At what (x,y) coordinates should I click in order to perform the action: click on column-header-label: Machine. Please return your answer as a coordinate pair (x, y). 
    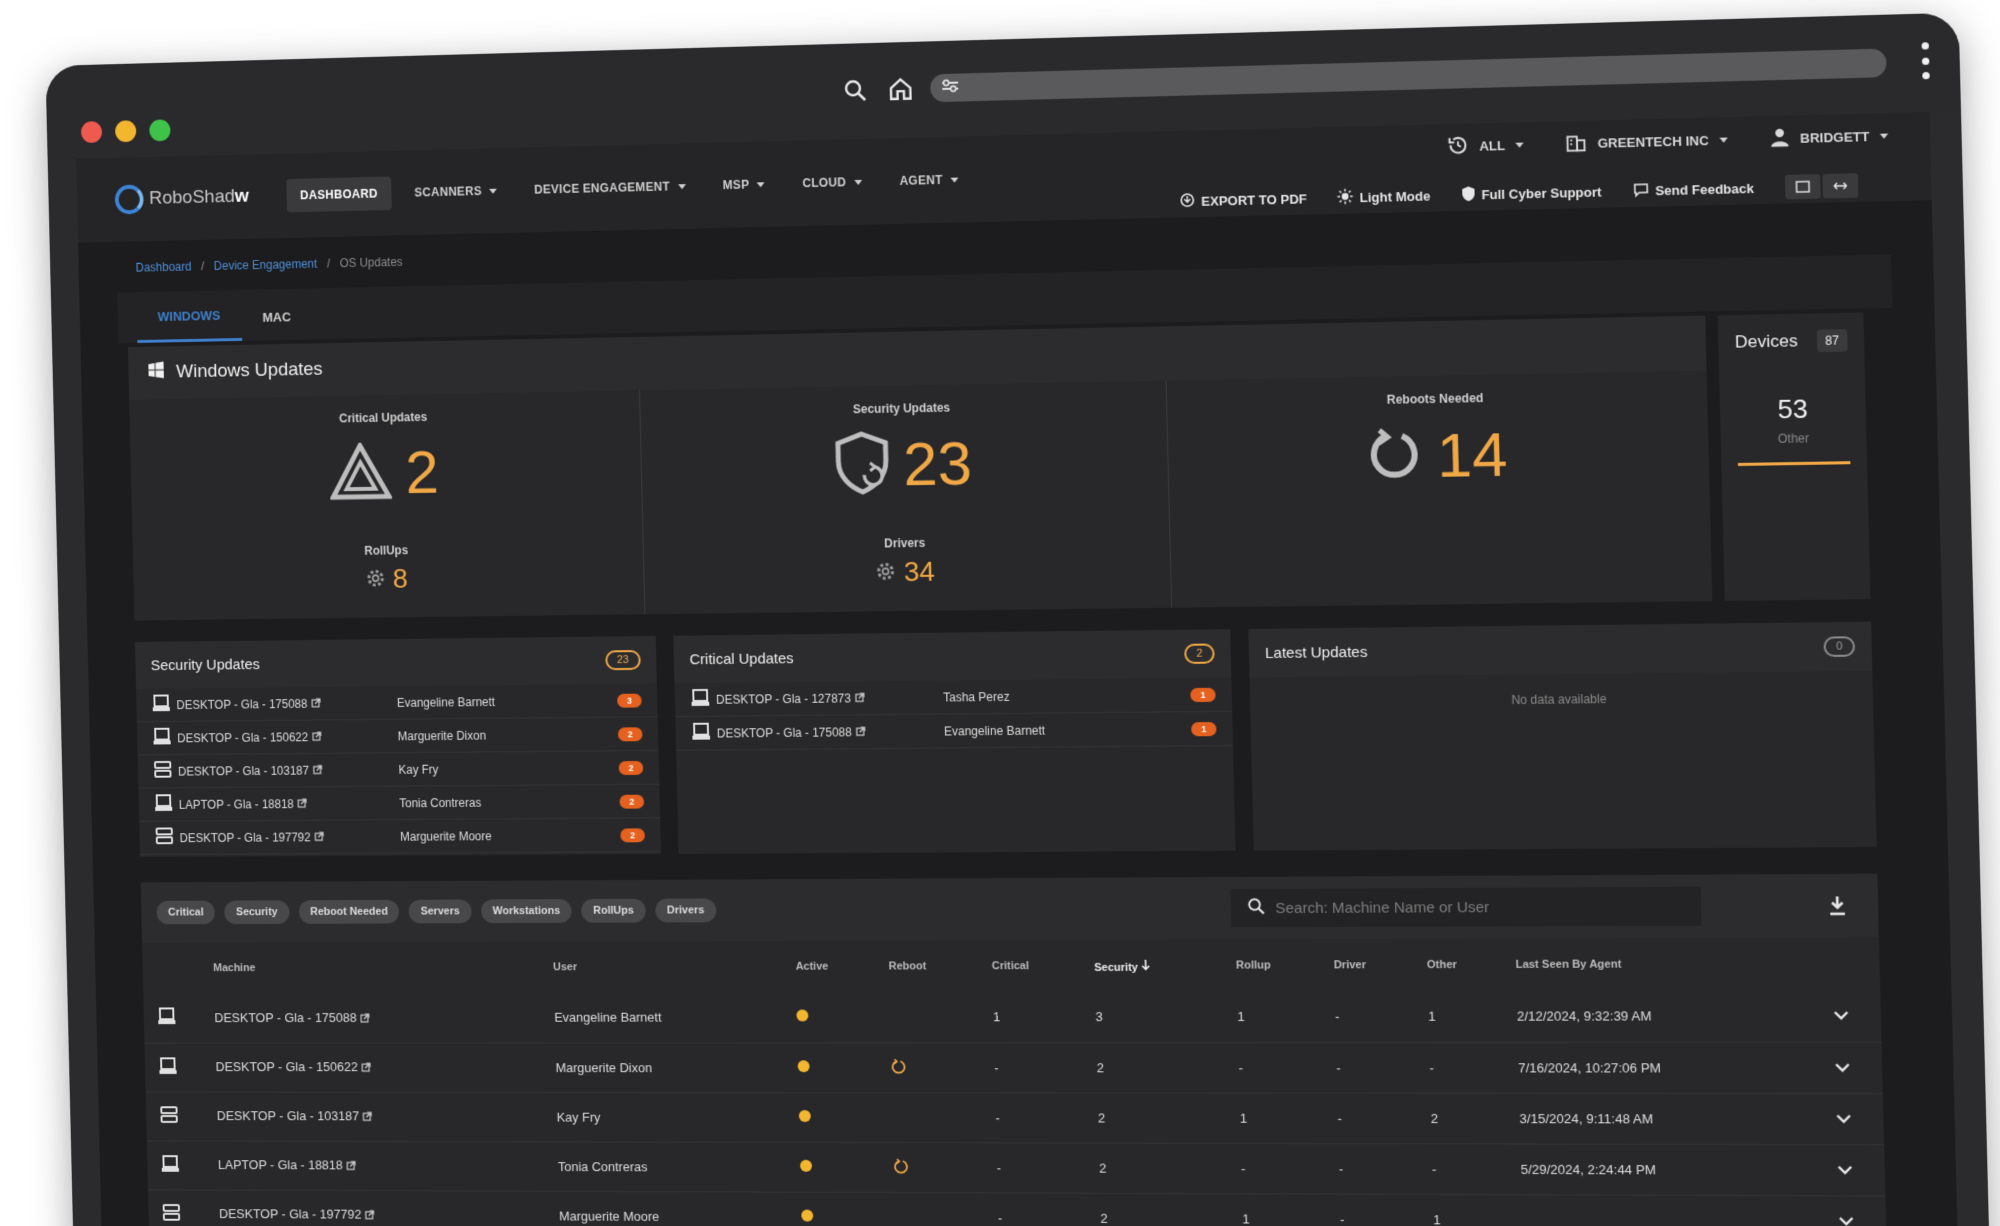
    Looking at the image, I should click on (234, 968).